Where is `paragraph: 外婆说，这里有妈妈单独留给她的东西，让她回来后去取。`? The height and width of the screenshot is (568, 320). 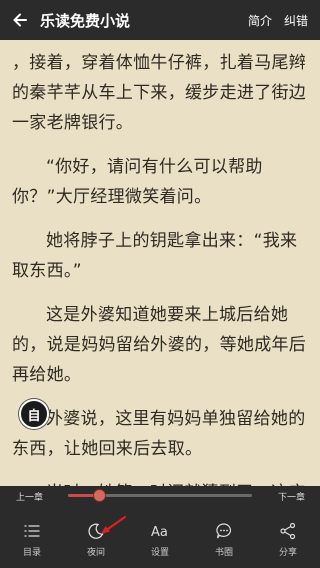 paragraph: 外婆说，这里有妈妈单独留给她的东西，让她回来后去取。 is located at coordinates (159, 434).